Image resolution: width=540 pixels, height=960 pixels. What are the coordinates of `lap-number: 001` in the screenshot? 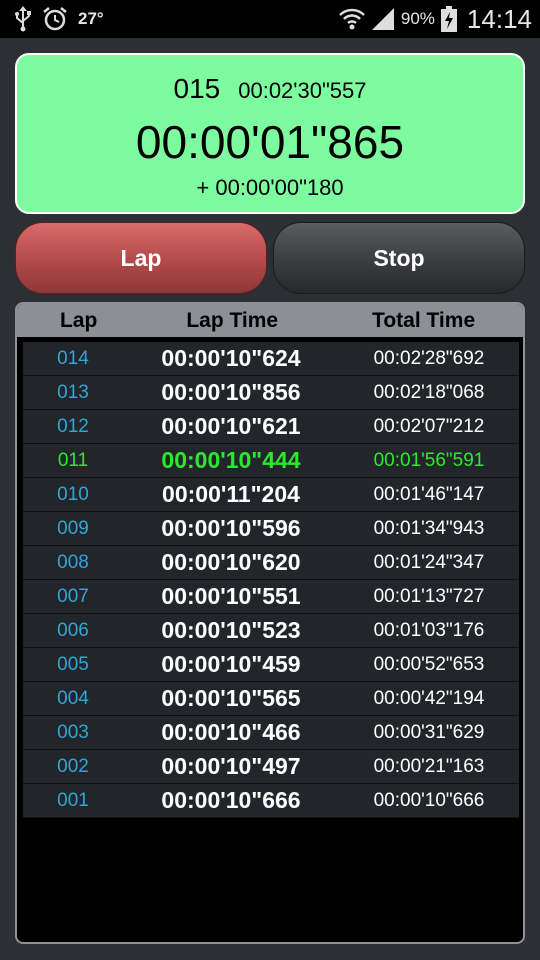 It's located at (73, 800).